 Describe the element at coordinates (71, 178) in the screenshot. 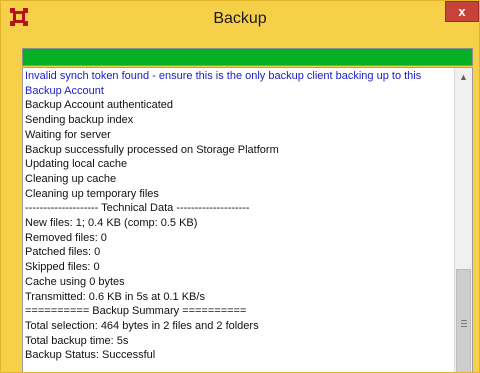

I see `log-line: Cleaning up cache` at that location.